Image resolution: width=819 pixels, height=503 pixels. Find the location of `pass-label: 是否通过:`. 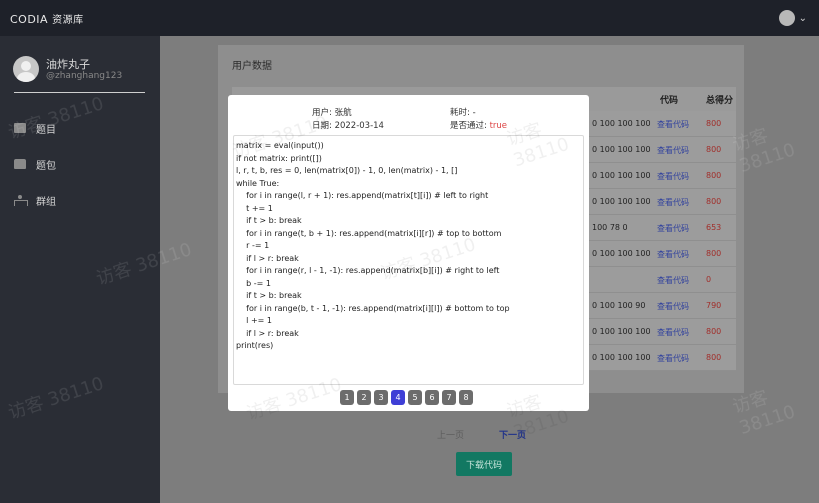

pass-label: 是否通过: is located at coordinates (468, 126).